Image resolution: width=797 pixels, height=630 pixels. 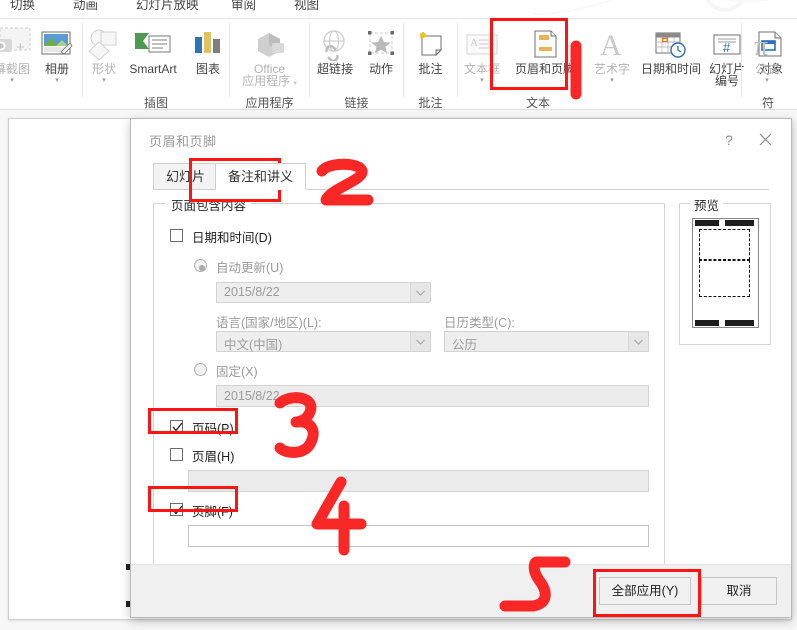 I want to click on ribbon-tab-view: 视图, so click(x=306, y=6).